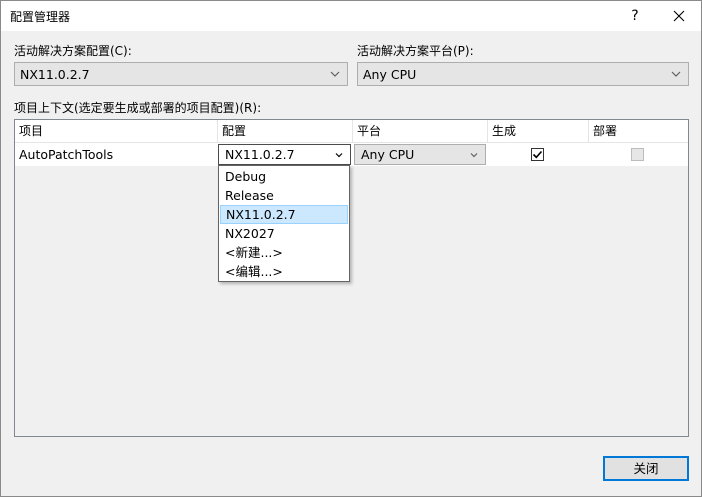  Describe the element at coordinates (284, 195) in the screenshot. I see `dropdown-item-release: Release` at that location.